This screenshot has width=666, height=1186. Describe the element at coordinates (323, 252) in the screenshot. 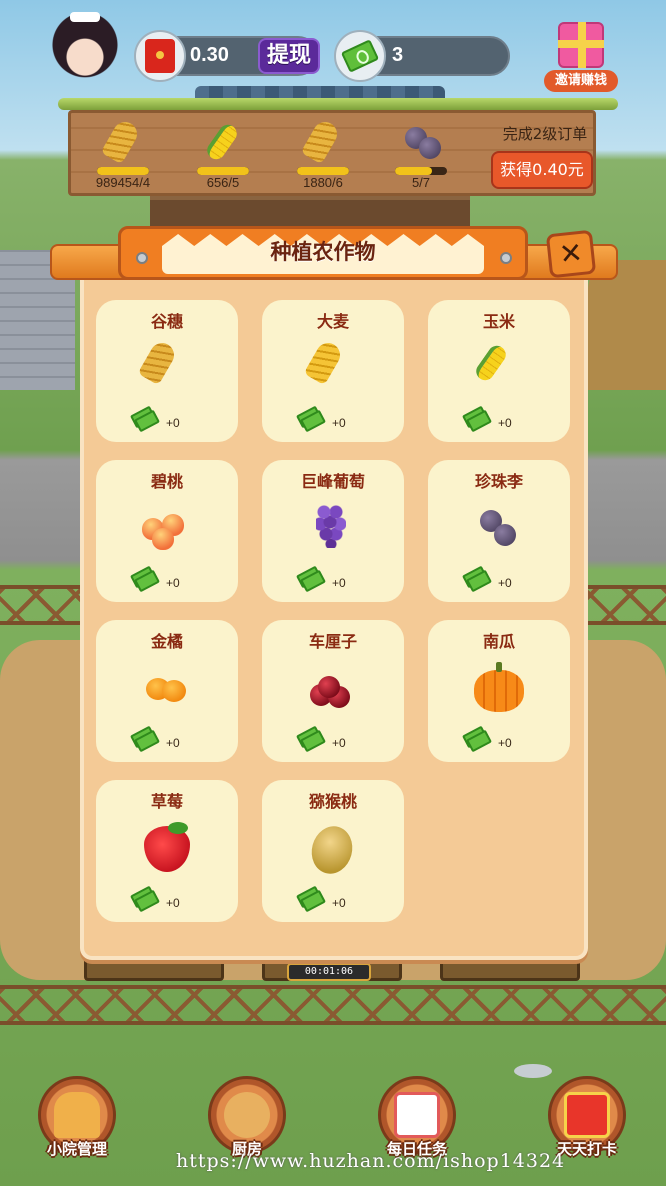

I see `modal-title: 种植农作物` at that location.